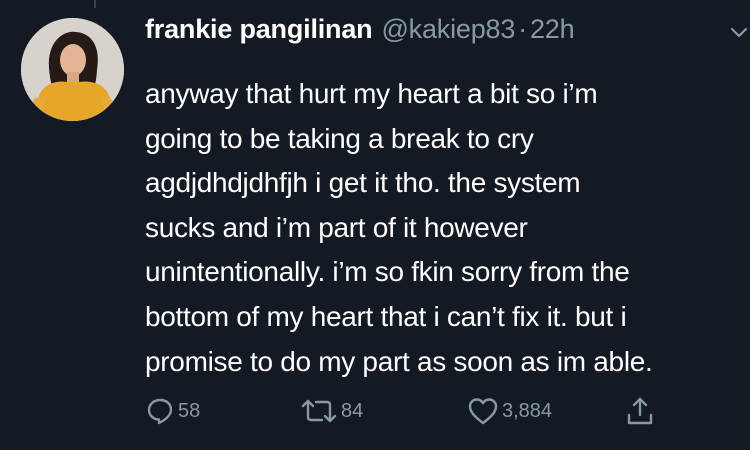  Describe the element at coordinates (189, 410) in the screenshot. I see `reply-count: 58` at that location.